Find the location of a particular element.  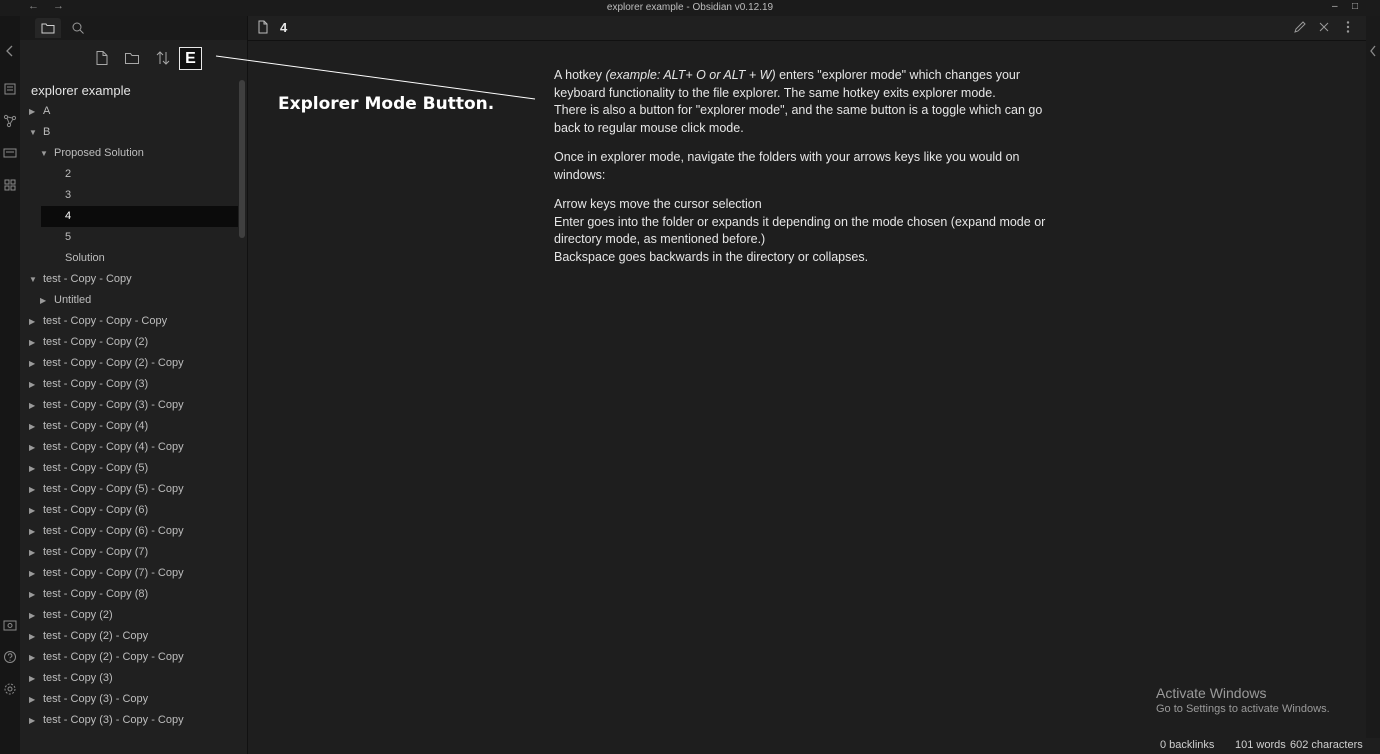

tree-item-label: test - Copy (2) - Copy - Copy is located at coordinates (113, 657).